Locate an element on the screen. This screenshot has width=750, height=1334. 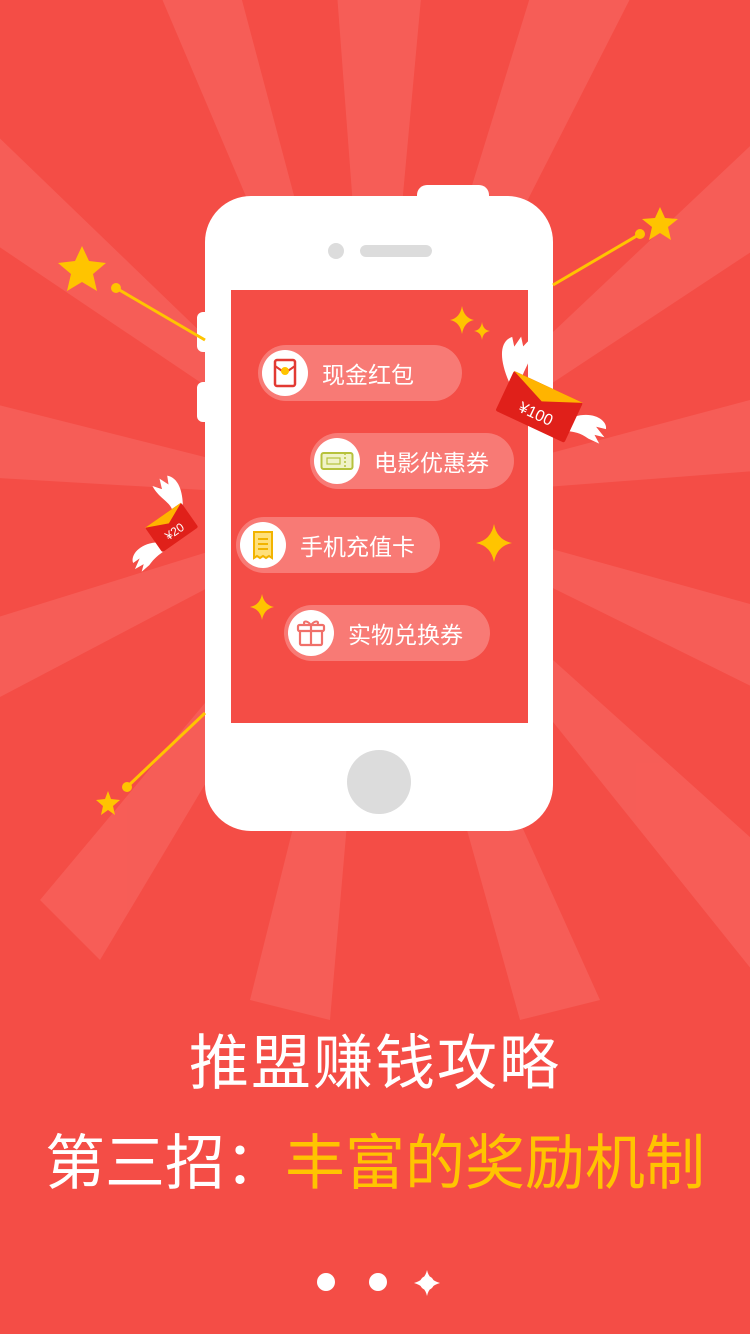
pill-goods-voucher: 实物兑换券 is located at coordinates (387, 633).